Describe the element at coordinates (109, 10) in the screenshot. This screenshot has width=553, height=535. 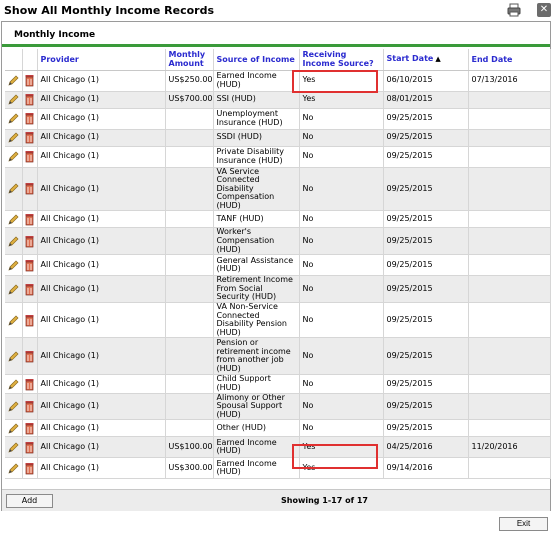
I see `window-title: Show All Monthly Income Records` at that location.